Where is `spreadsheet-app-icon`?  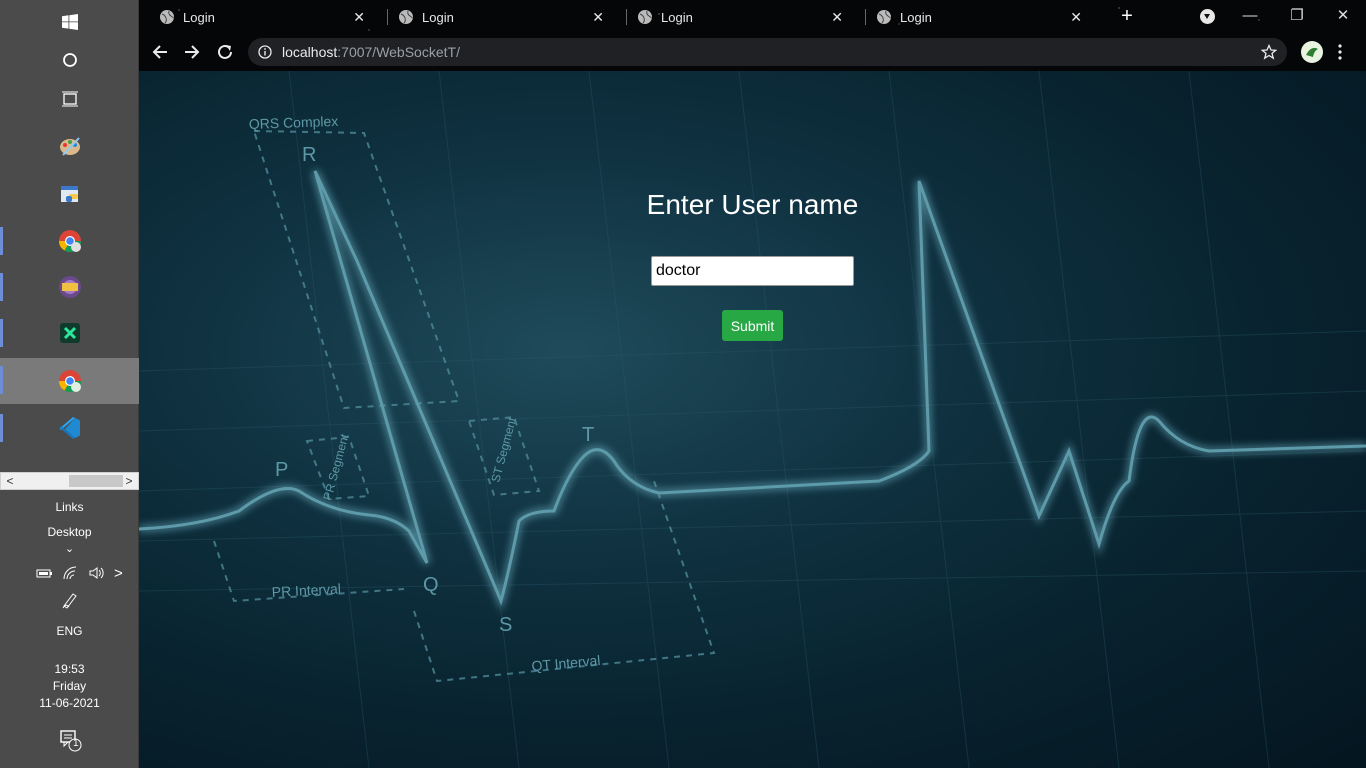
spreadsheet-app-icon is located at coordinates (69, 333).